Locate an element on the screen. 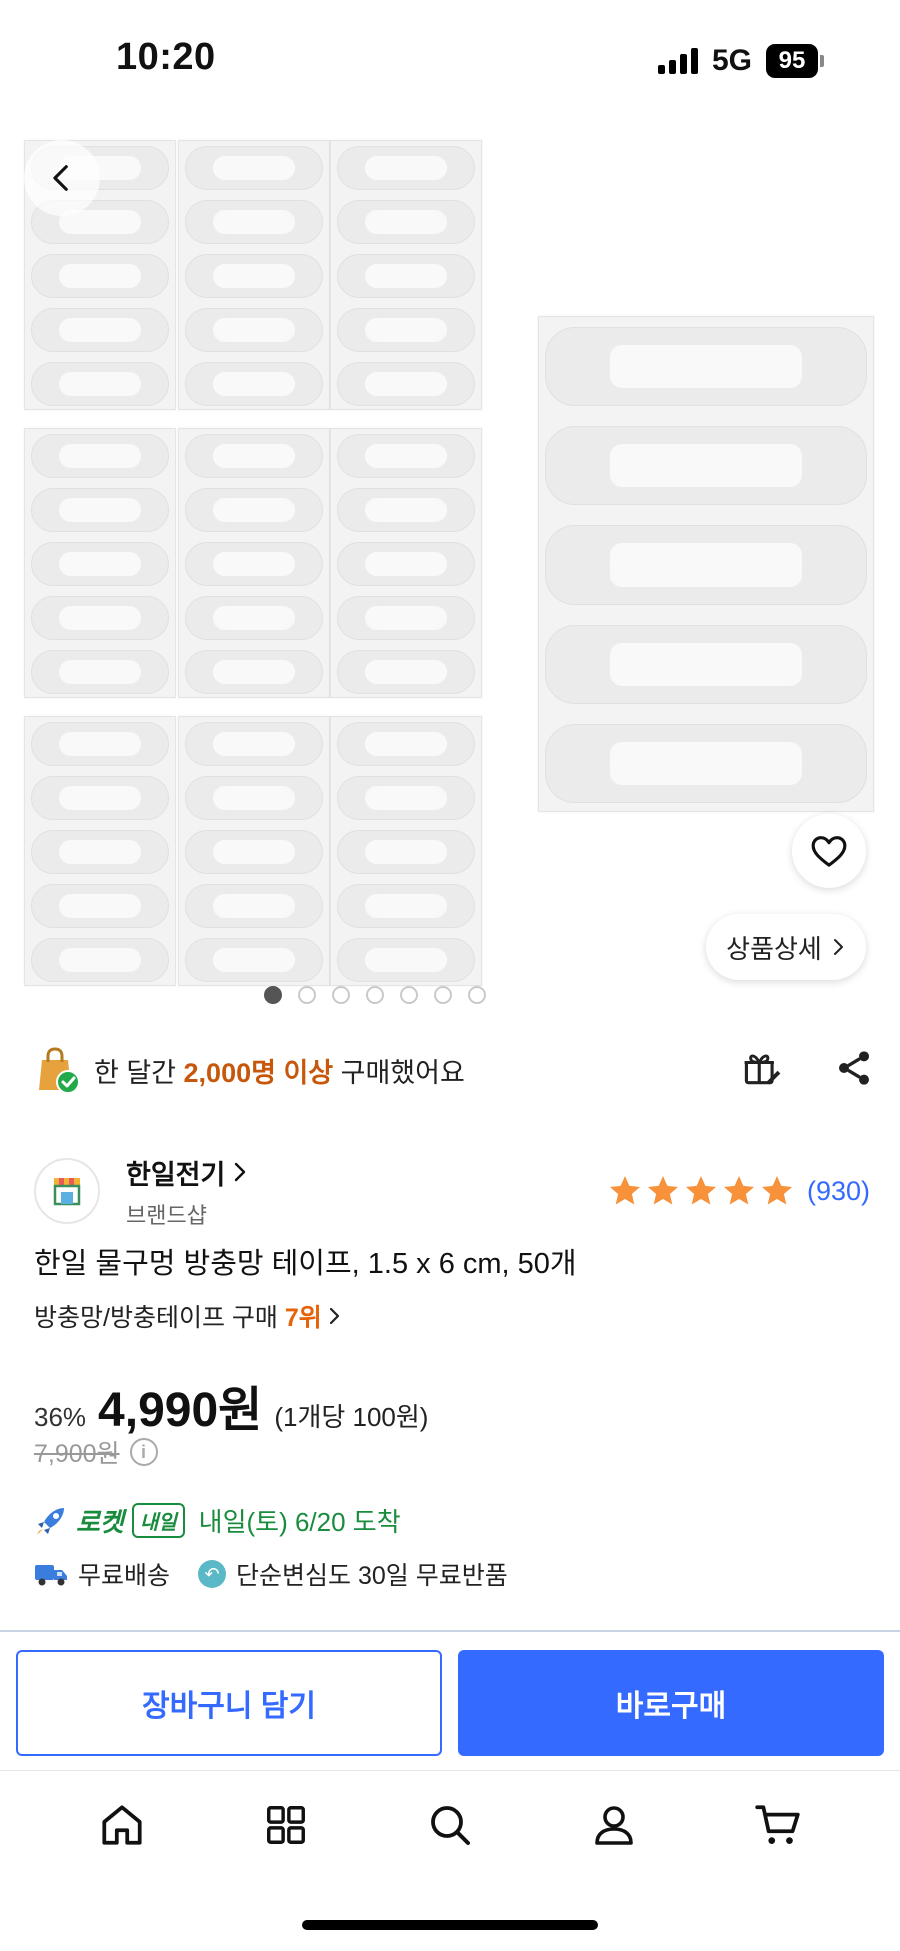 Image resolution: width=900 pixels, height=1951 pixels. chevron-left-icon is located at coordinates (60, 178).